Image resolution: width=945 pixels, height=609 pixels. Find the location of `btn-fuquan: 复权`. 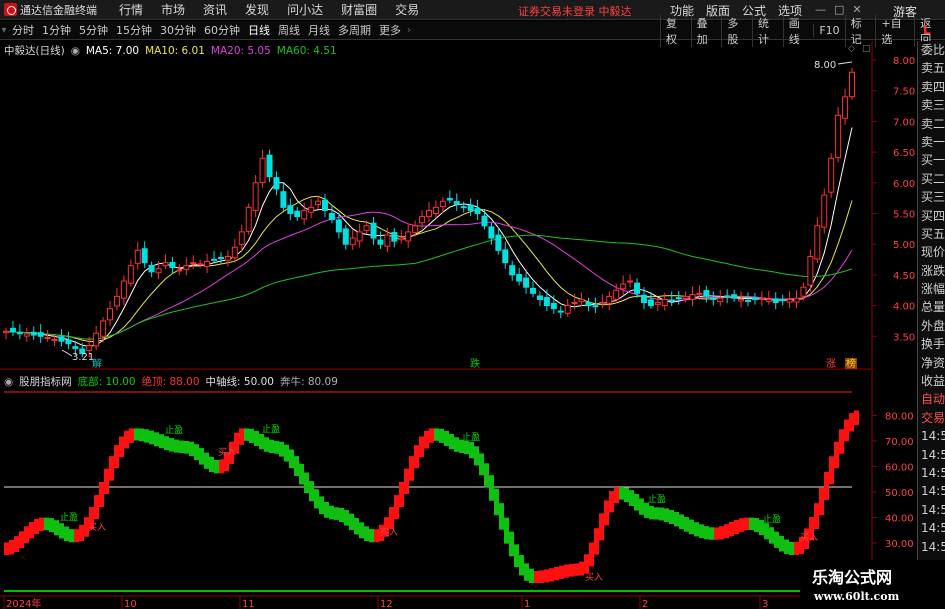

btn-fuquan: 复权 is located at coordinates (675, 30).